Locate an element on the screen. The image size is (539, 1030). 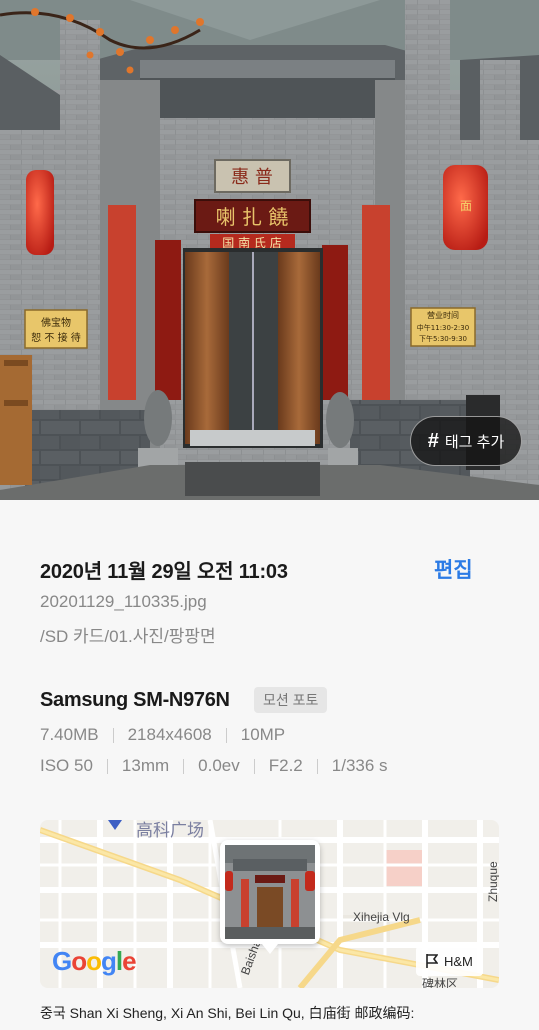
motion-photo-badge: 모션 포토 is located at coordinates (291, 700).